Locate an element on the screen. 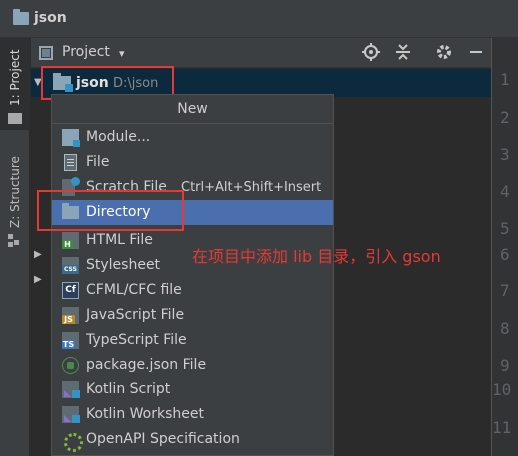 The height and width of the screenshot is (456, 518). project-panel-header: Project ▾ is located at coordinates (261, 53).